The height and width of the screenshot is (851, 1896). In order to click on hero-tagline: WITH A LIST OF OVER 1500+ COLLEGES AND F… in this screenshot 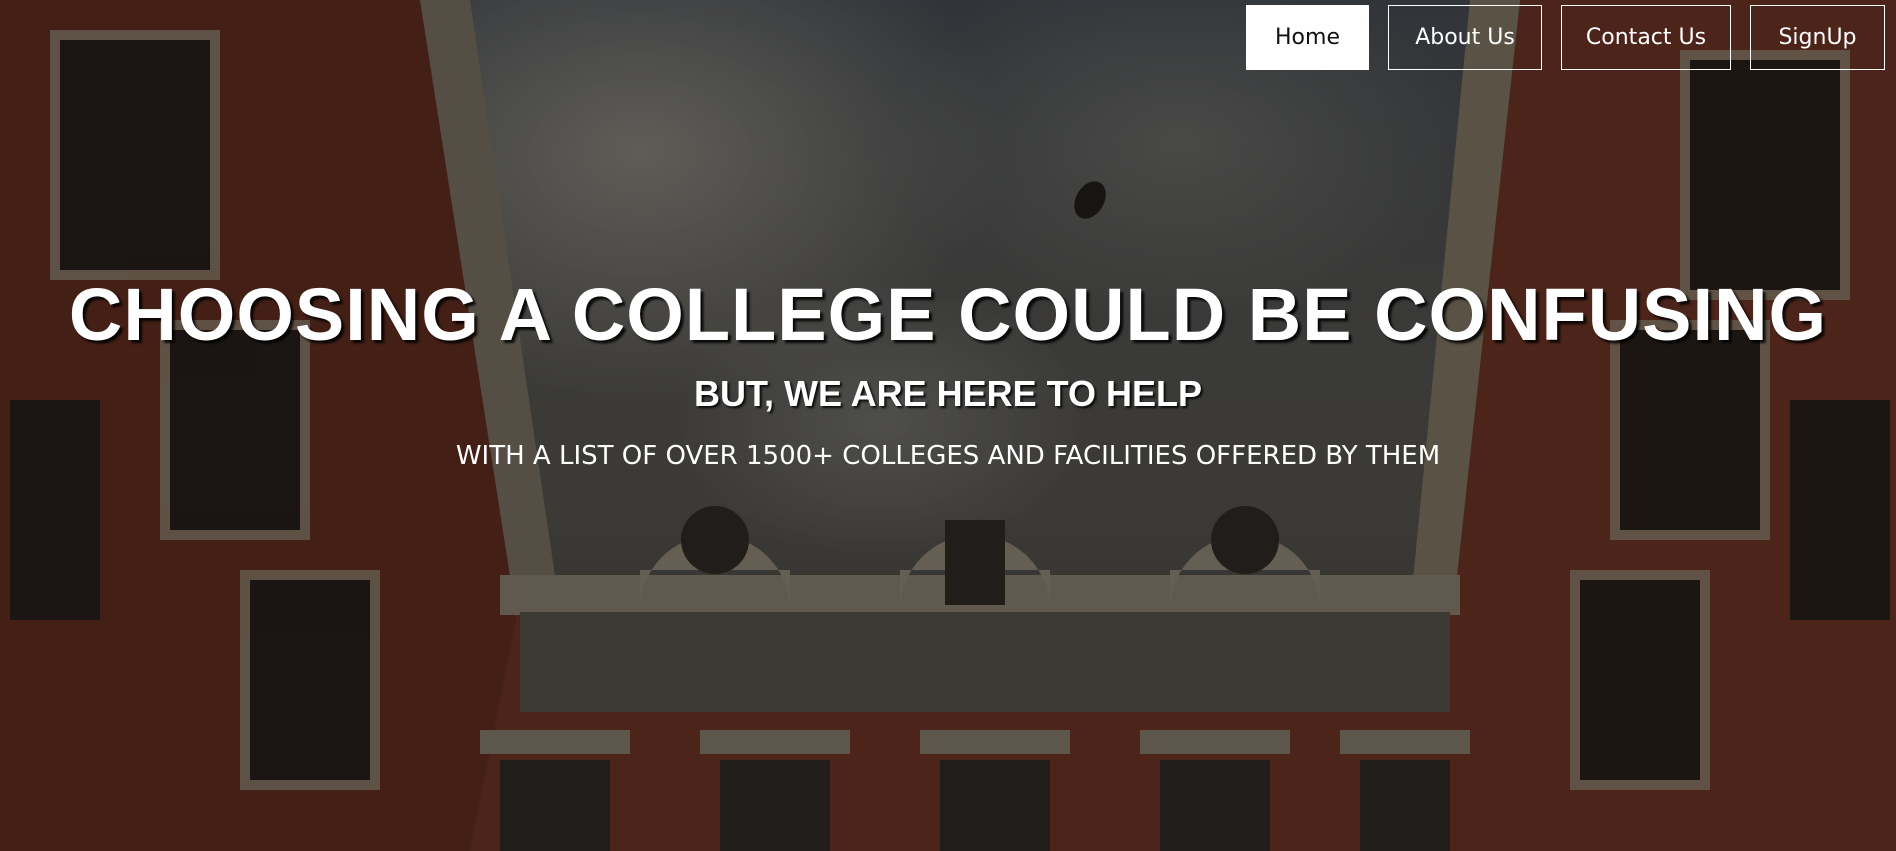, I will do `click(948, 456)`.